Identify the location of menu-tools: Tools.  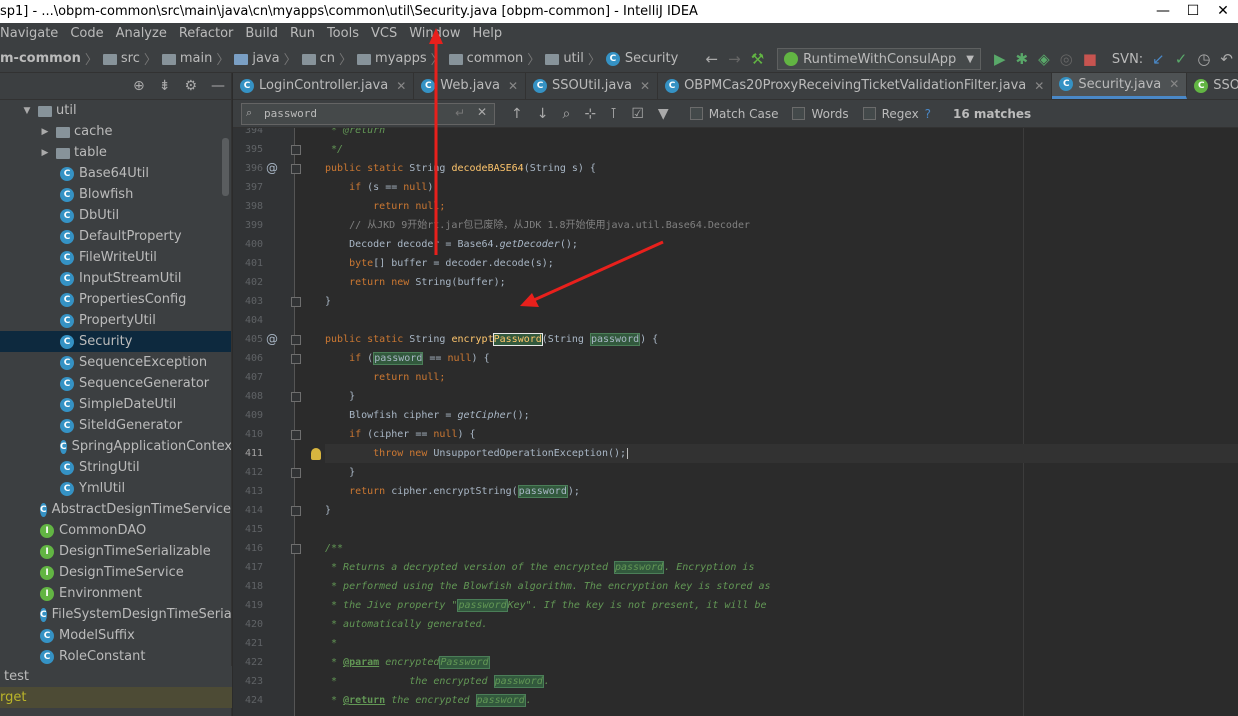
(343, 34).